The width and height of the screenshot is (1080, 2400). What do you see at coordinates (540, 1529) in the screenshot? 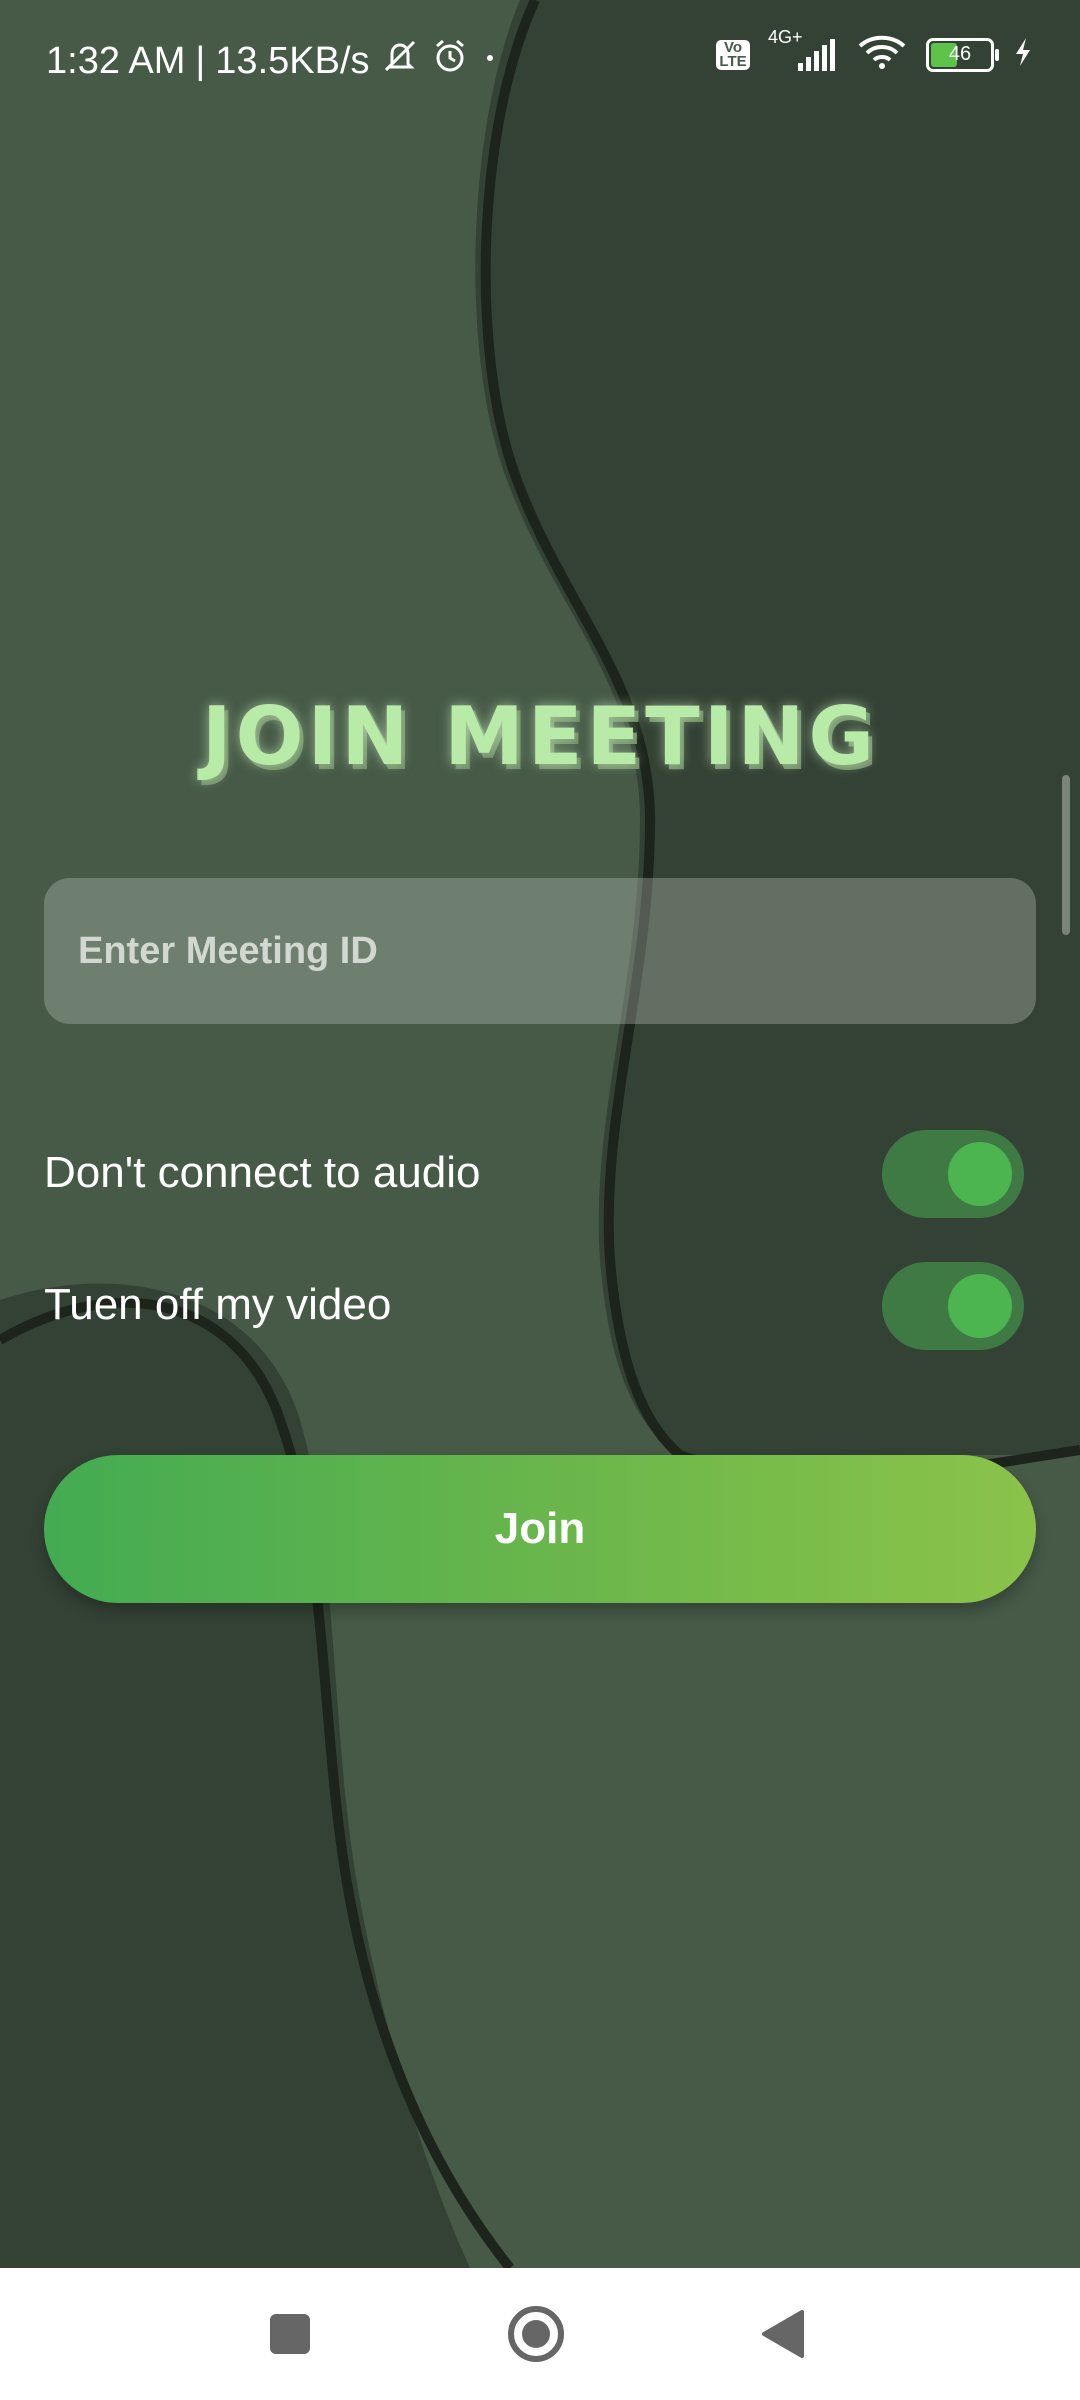
I see `join-button: Join` at bounding box center [540, 1529].